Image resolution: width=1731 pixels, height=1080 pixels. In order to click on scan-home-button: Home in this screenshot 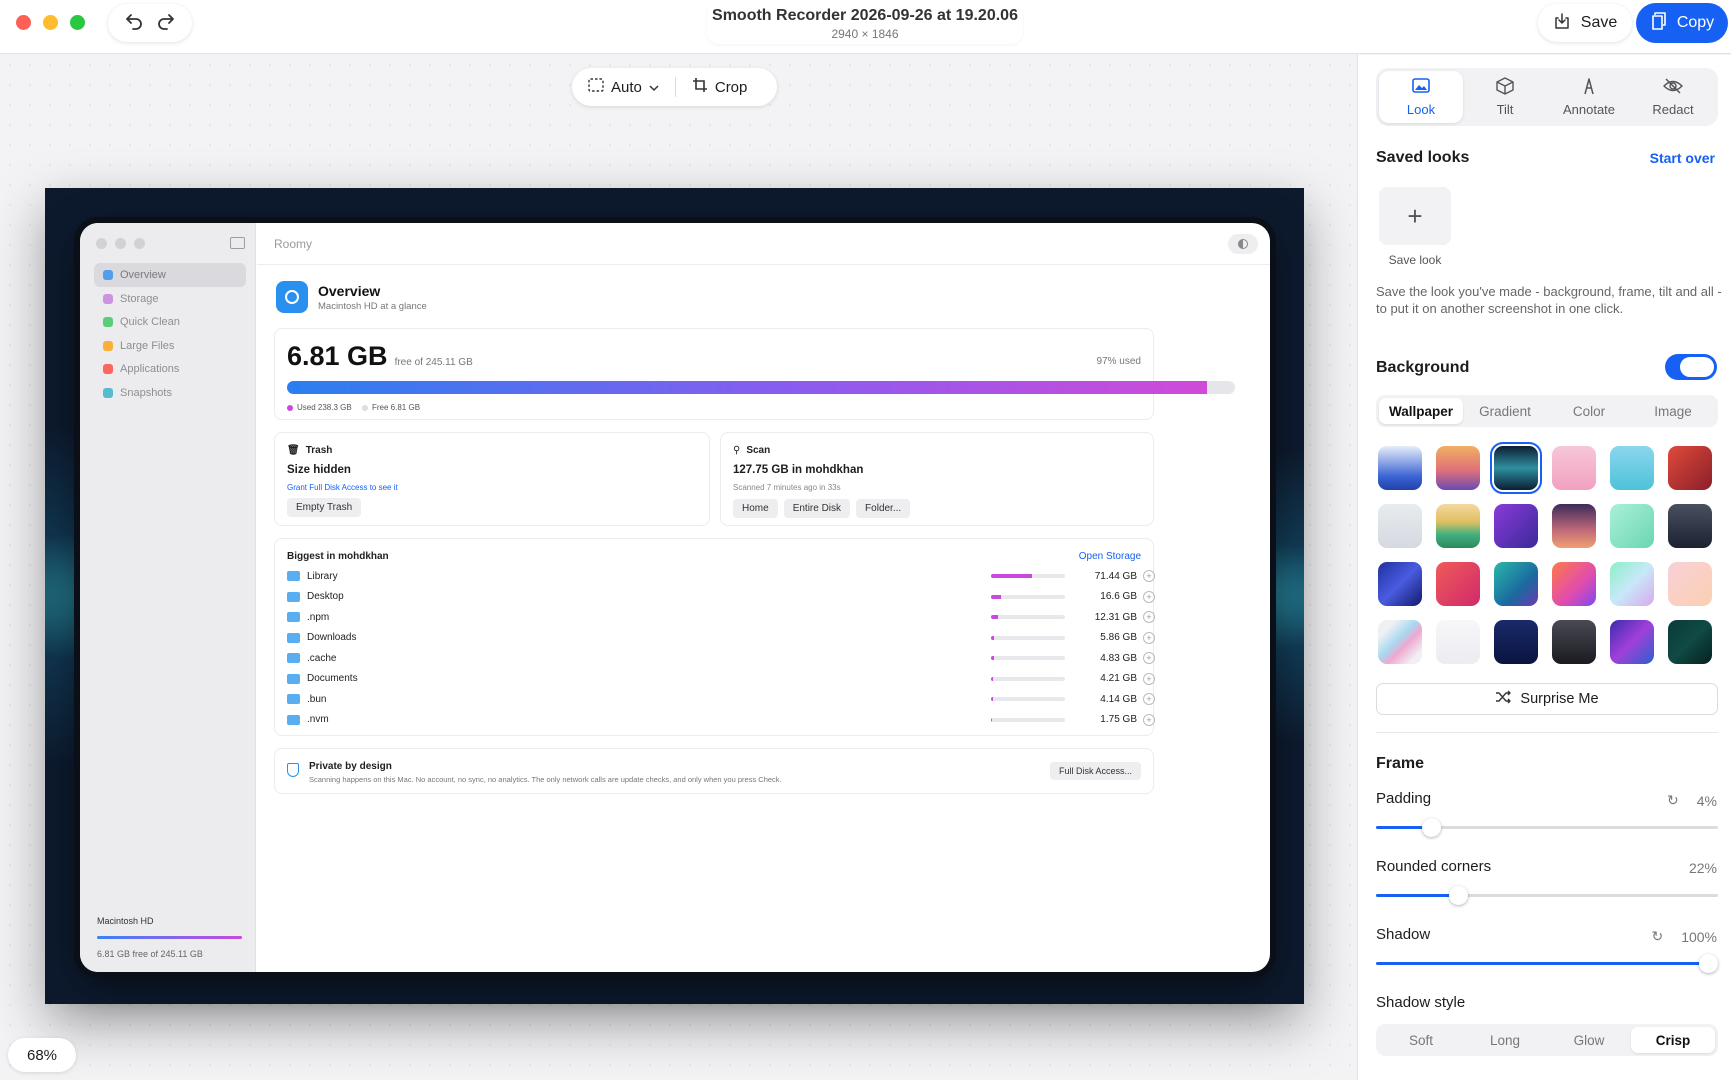, I will do `click(755, 508)`.